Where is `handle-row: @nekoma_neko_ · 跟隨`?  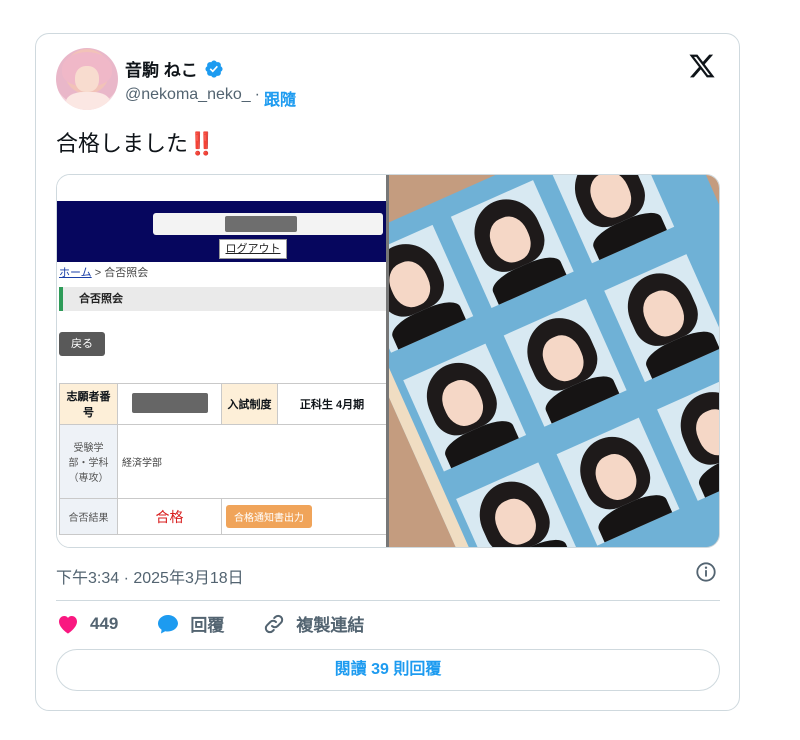 handle-row: @nekoma_neko_ · 跟隨 is located at coordinates (210, 98).